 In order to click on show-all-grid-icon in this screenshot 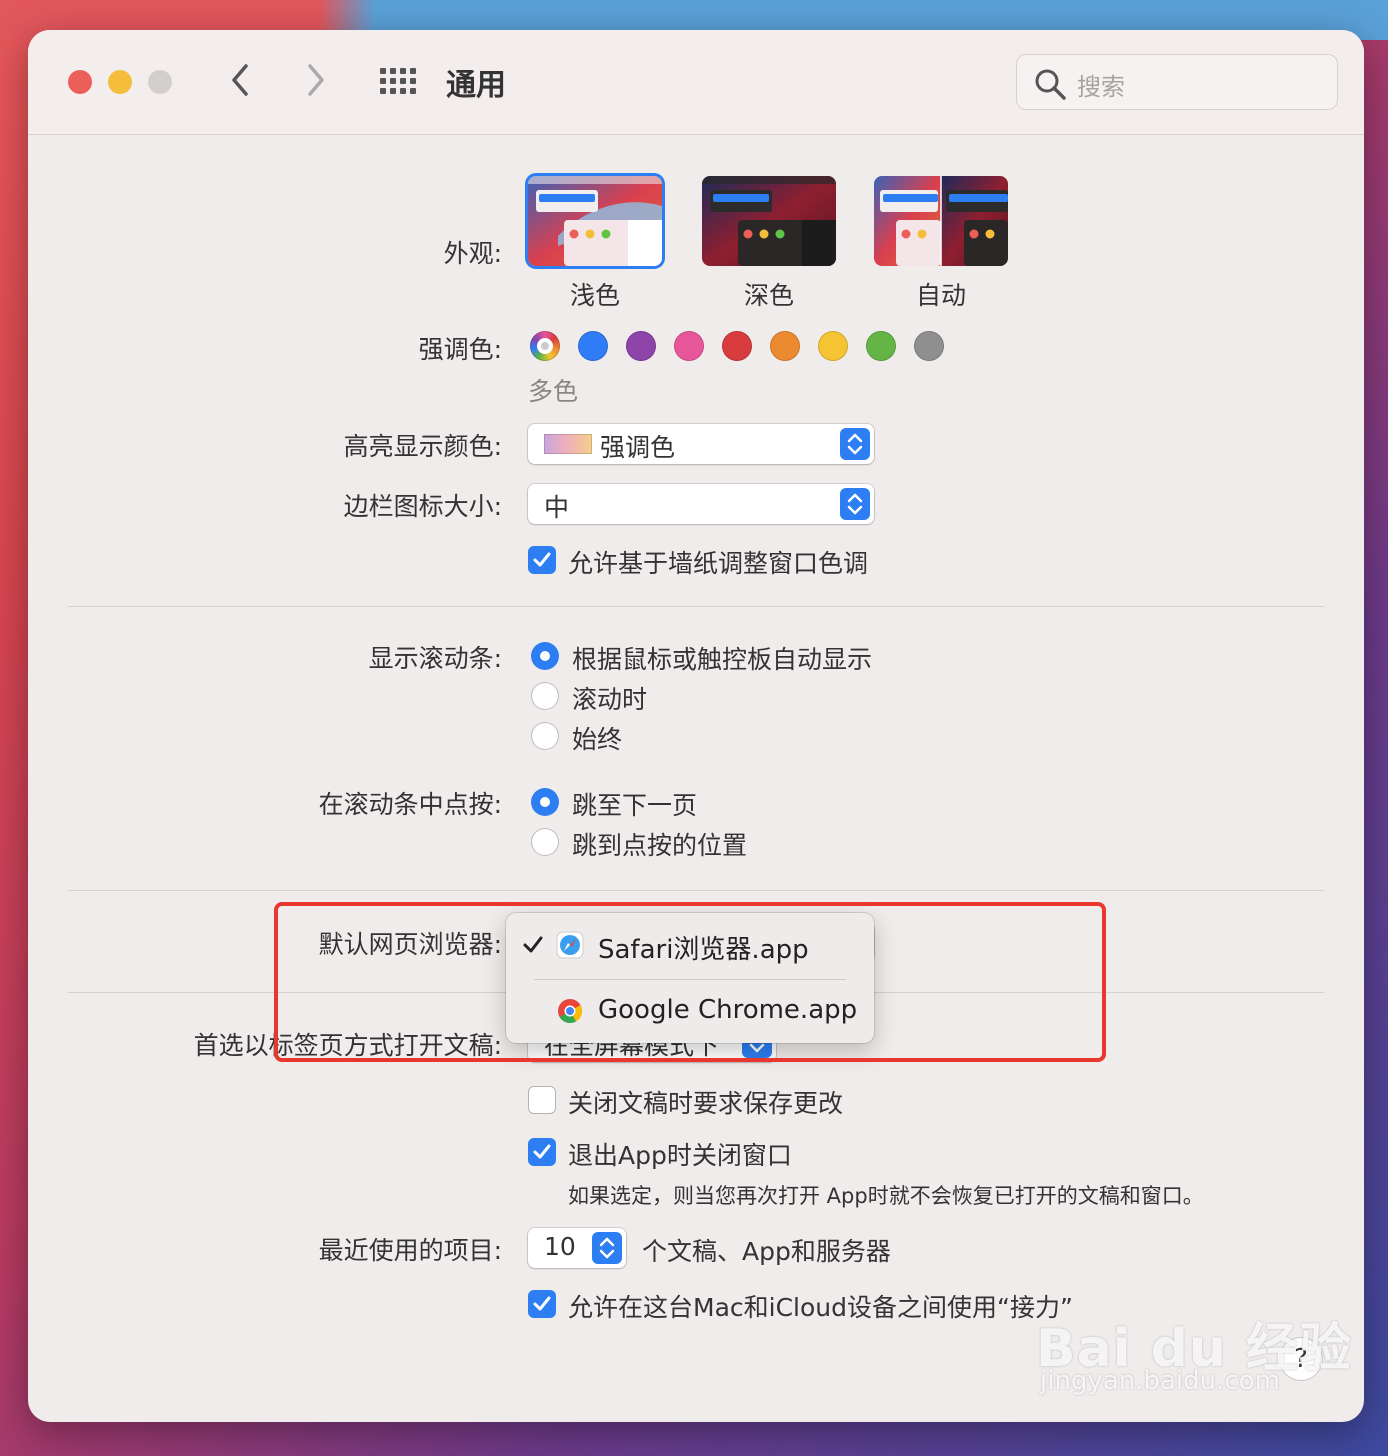, I will do `click(399, 82)`.